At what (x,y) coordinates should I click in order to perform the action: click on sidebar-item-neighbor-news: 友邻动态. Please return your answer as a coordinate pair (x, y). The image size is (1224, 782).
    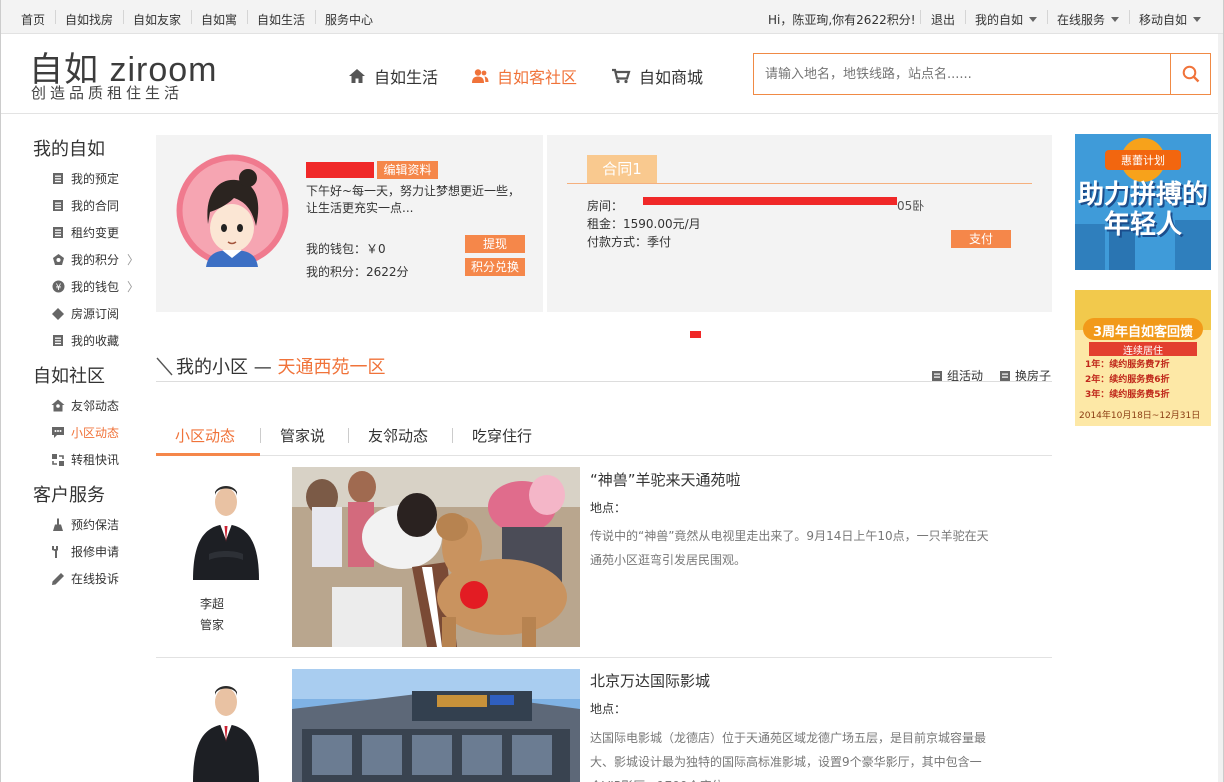
    Looking at the image, I should click on (85, 405).